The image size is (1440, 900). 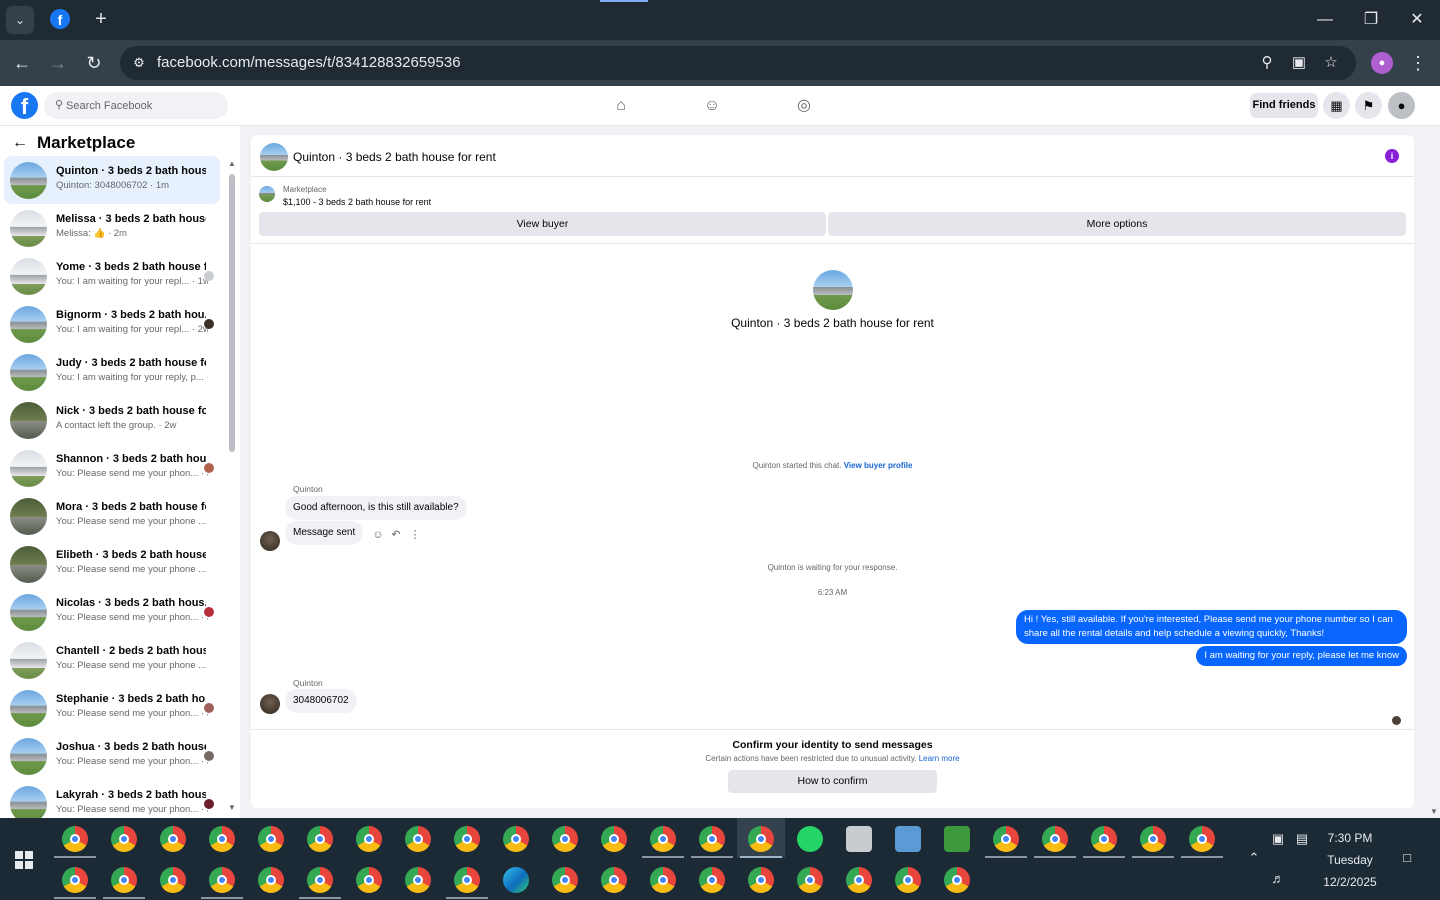 What do you see at coordinates (94, 63) in the screenshot?
I see `reload-button: ↻` at bounding box center [94, 63].